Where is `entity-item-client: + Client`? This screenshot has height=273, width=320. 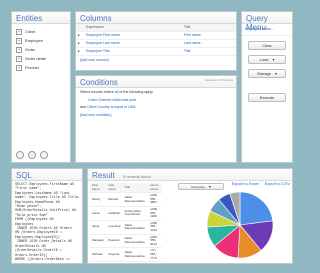 entity-item-client: + Client is located at coordinates (41, 31).